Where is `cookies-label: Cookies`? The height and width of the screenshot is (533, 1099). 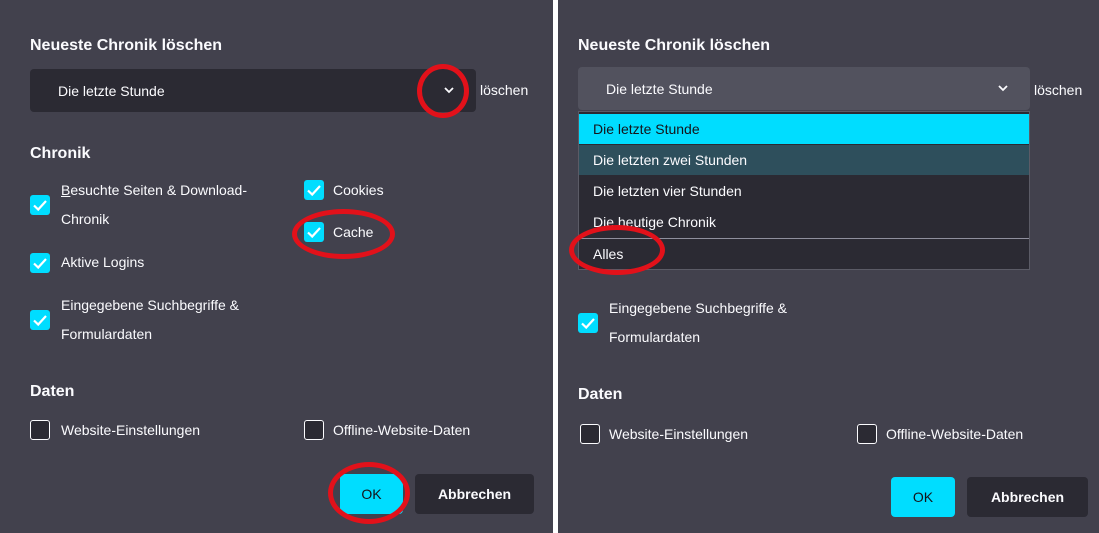
cookies-label: Cookies is located at coordinates (358, 190).